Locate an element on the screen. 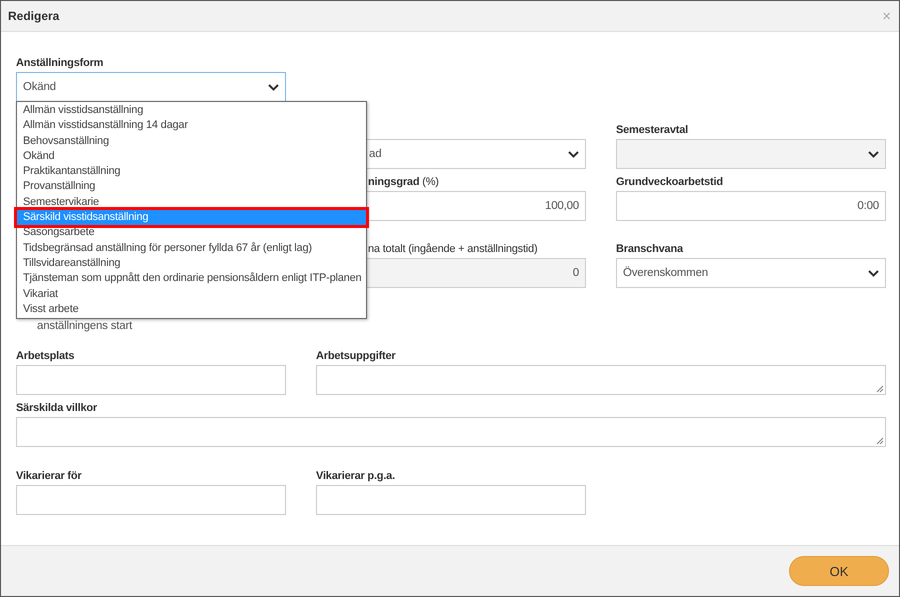 This screenshot has height=597, width=900. field-label: Grundveckoarbetstid is located at coordinates (670, 182).